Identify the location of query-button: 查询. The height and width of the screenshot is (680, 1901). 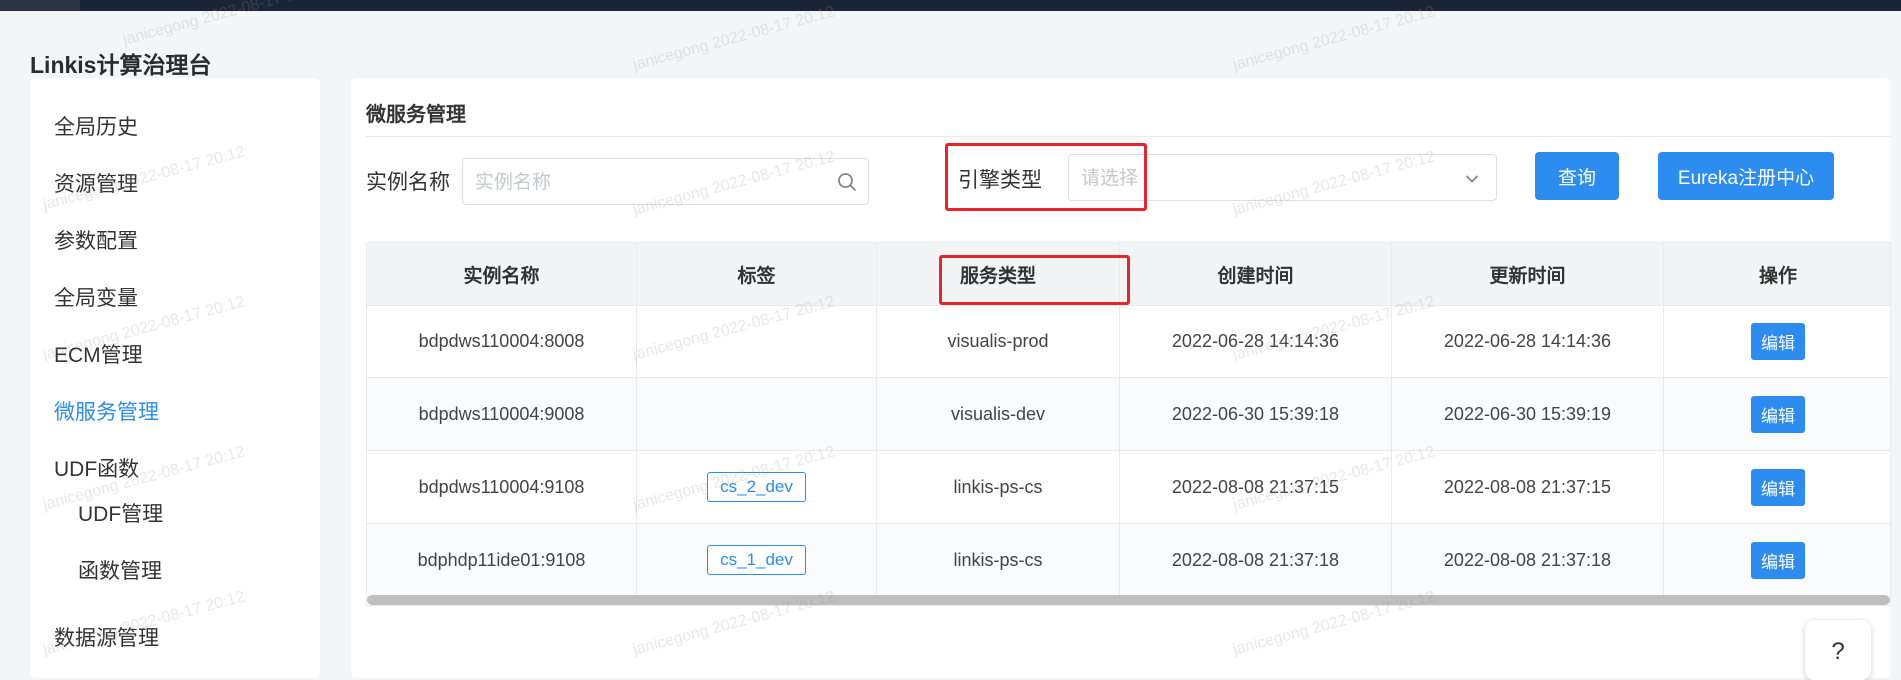
(1577, 176).